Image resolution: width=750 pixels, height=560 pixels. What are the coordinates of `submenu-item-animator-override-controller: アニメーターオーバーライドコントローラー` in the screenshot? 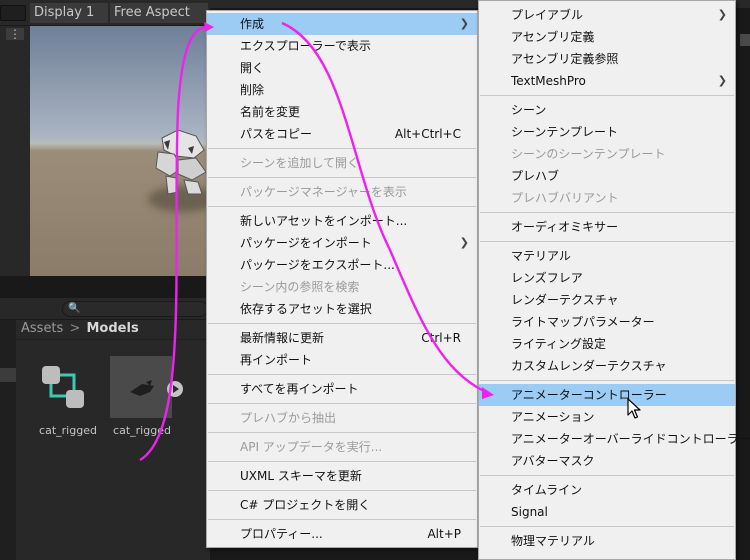 It's located at (614, 439).